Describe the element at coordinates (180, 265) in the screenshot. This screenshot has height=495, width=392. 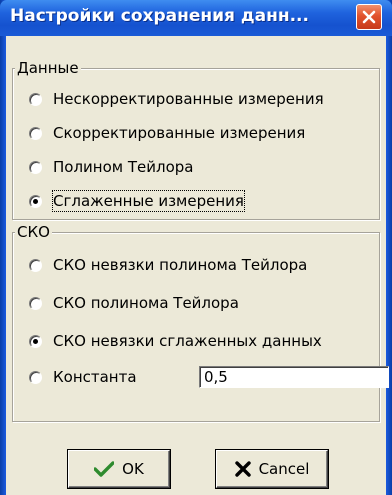
I see `radio-label: СКО невязки полинома Тейлора` at that location.